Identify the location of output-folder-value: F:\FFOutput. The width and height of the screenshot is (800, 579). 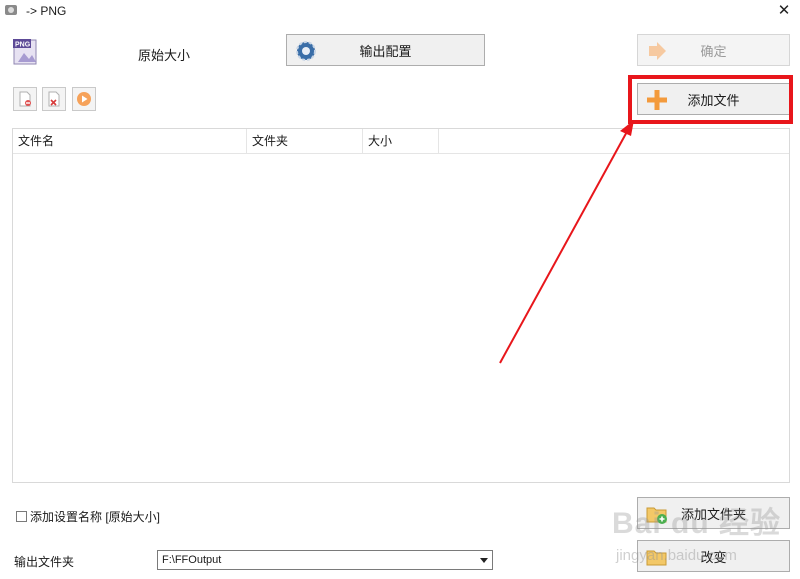
(192, 560).